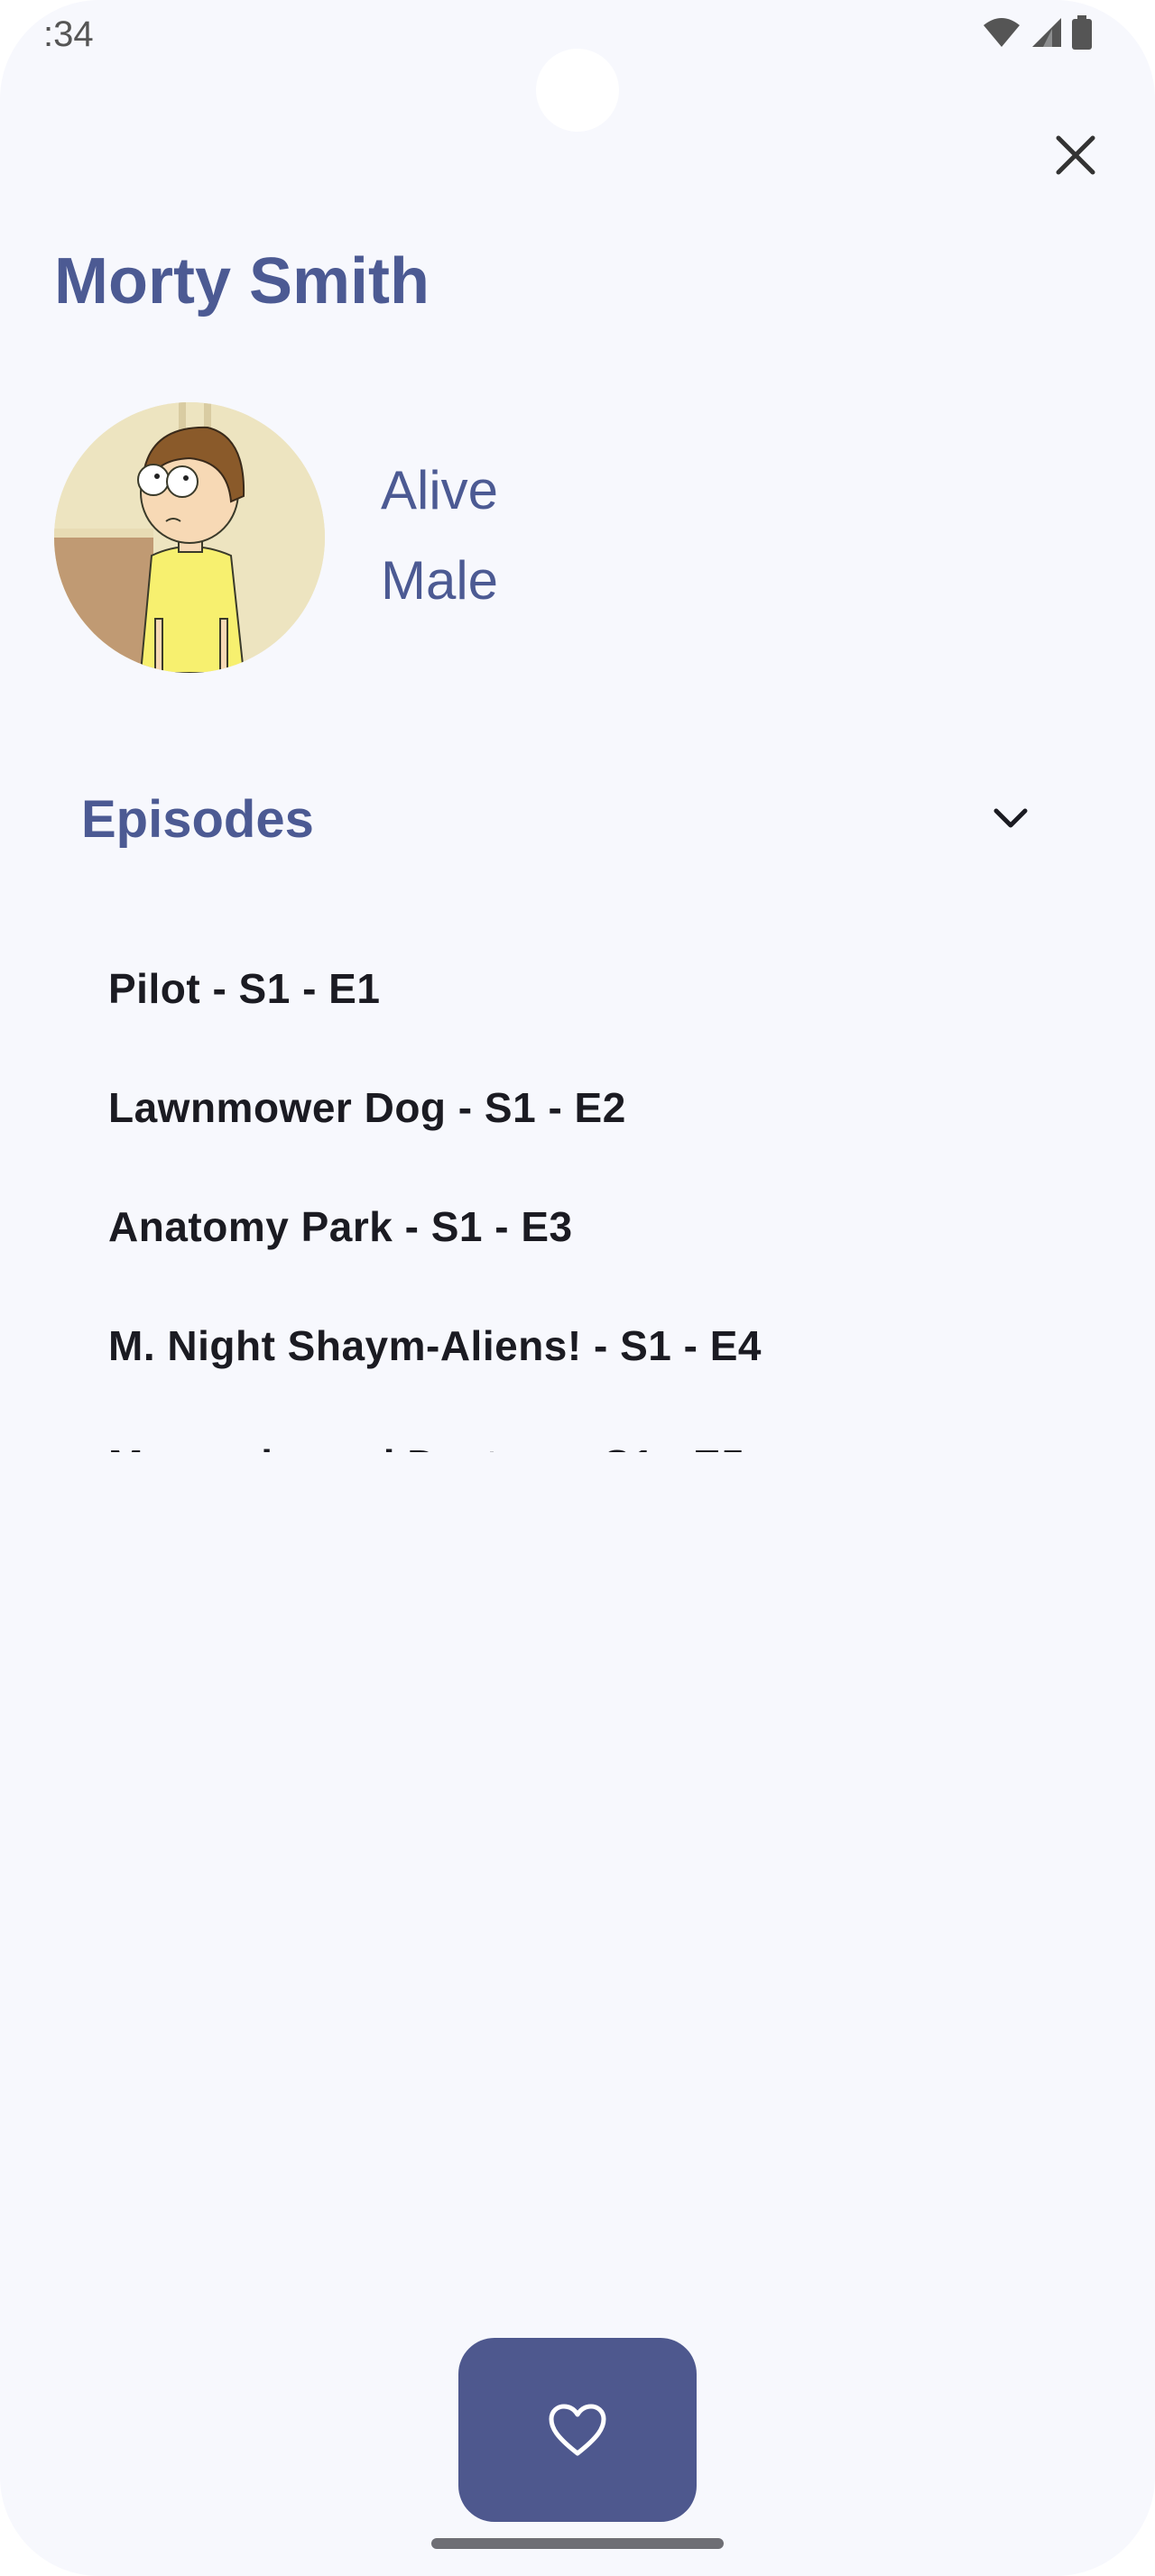  What do you see at coordinates (1046, 34) in the screenshot?
I see `signal-icon` at bounding box center [1046, 34].